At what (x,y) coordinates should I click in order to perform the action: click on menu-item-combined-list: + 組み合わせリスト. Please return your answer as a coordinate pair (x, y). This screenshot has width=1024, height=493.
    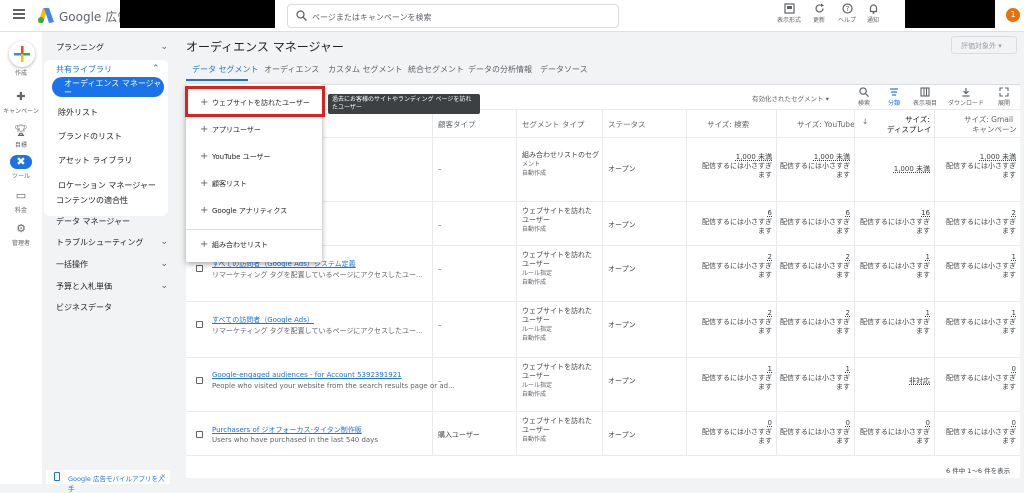
    Looking at the image, I should click on (234, 244).